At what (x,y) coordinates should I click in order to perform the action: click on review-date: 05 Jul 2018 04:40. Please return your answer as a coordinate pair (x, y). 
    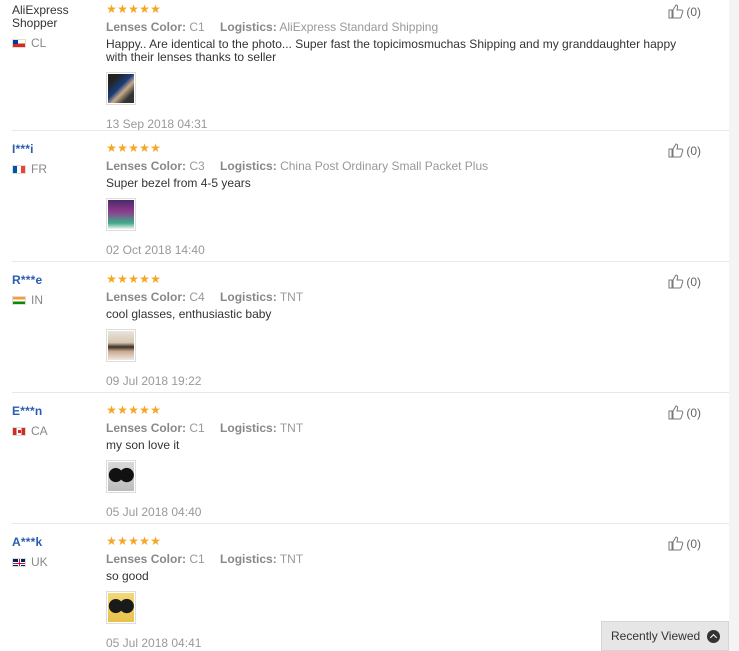
    Looking at the image, I should click on (154, 512).